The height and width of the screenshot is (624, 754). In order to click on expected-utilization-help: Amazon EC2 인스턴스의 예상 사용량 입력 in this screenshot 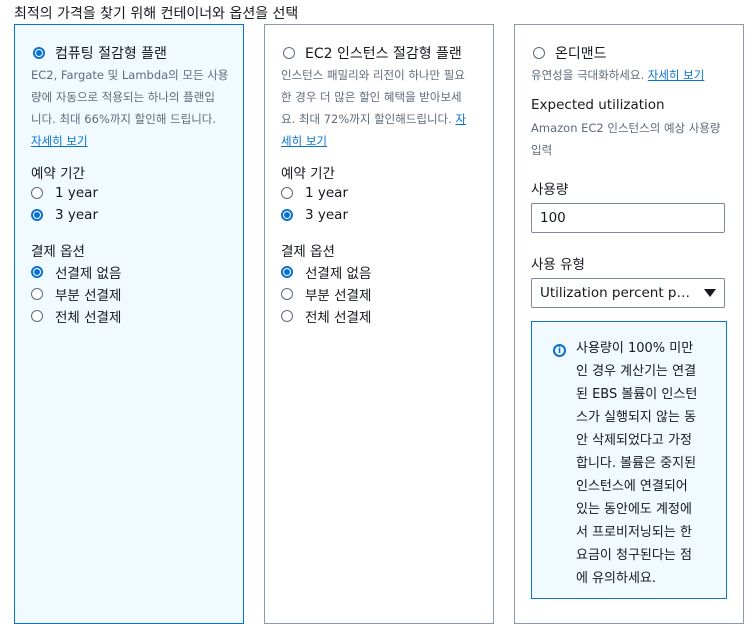, I will do `click(626, 139)`.